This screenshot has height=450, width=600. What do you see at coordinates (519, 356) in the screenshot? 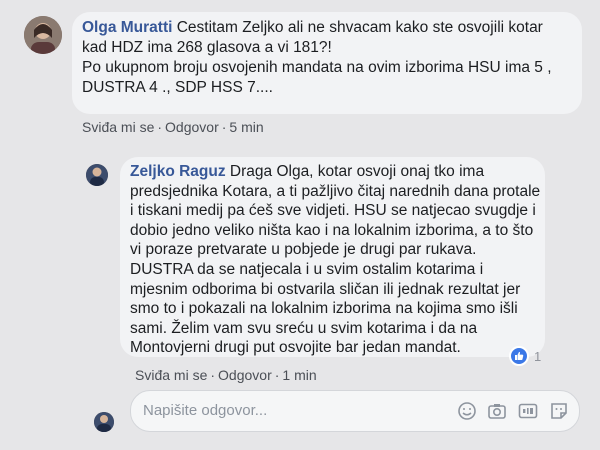
I see `thumbs-up-icon` at bounding box center [519, 356].